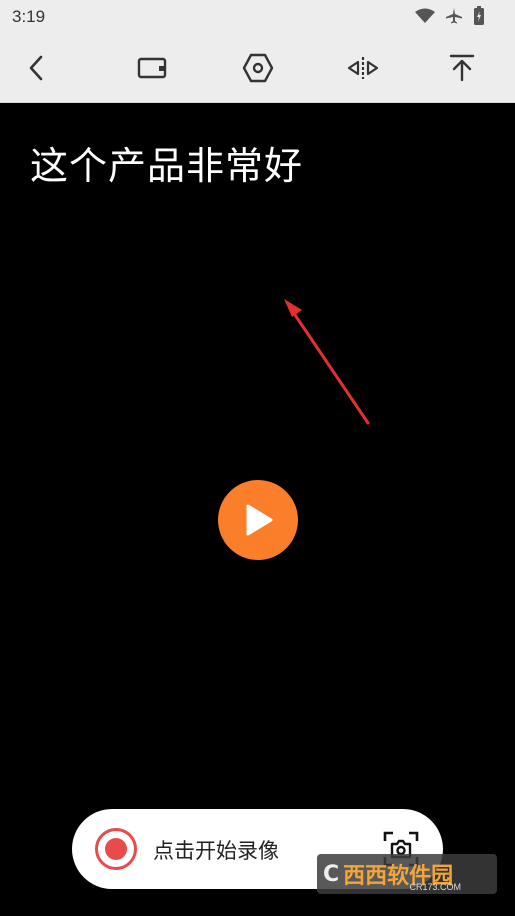  What do you see at coordinates (257, 18) in the screenshot?
I see `status-bar: 3:19` at bounding box center [257, 18].